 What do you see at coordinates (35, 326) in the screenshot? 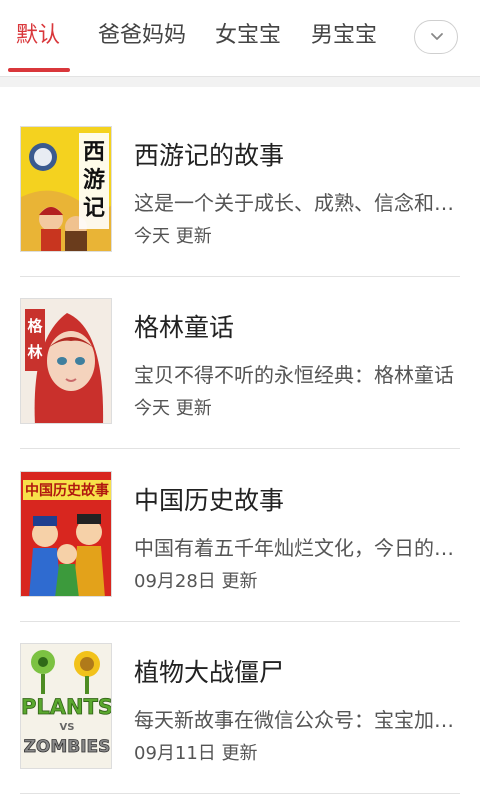
I see `cover-title-glyph: 格` at bounding box center [35, 326].